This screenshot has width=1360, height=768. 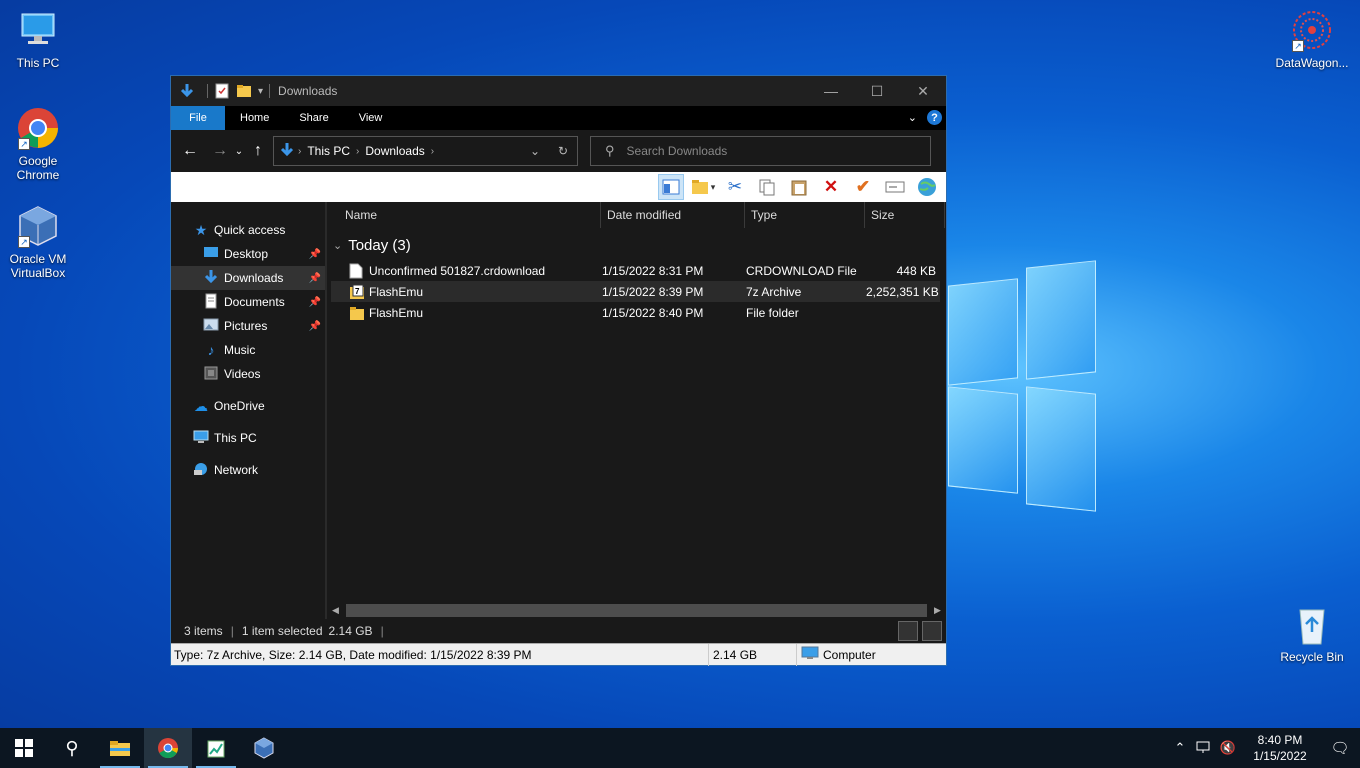 I want to click on desktop-icon-this-pc: This PC, so click(x=38, y=39).